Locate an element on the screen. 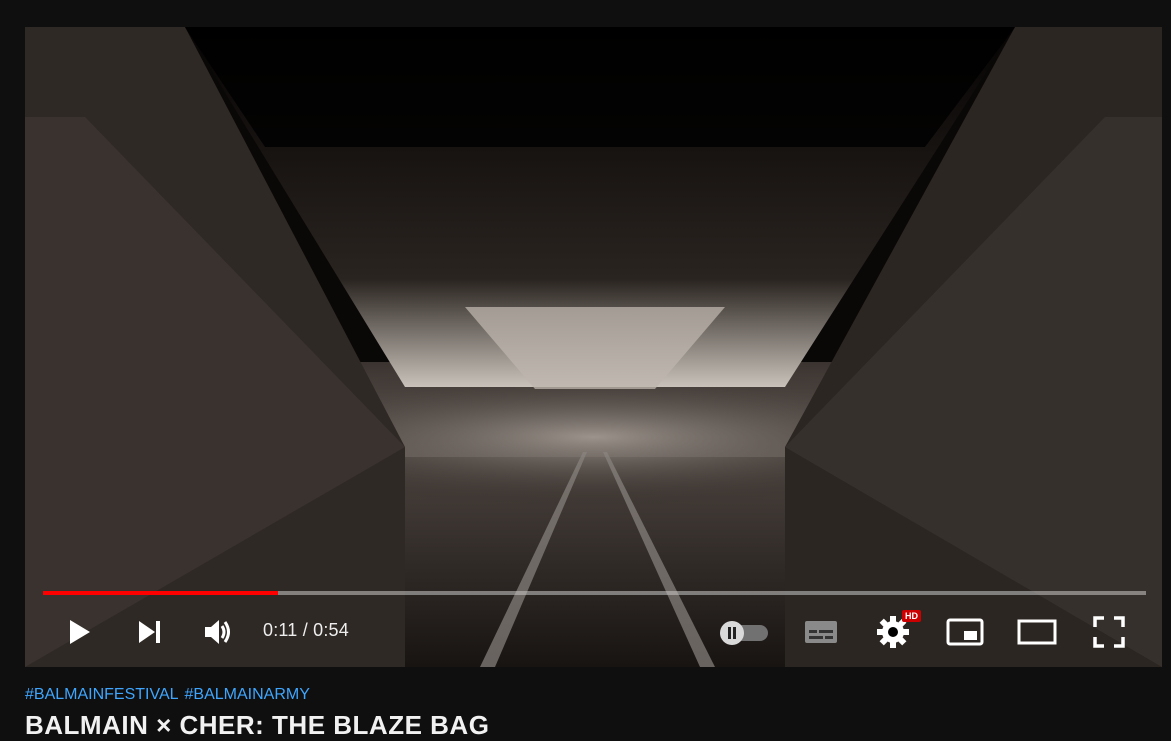  autoplay-toggle is located at coordinates (743, 632).